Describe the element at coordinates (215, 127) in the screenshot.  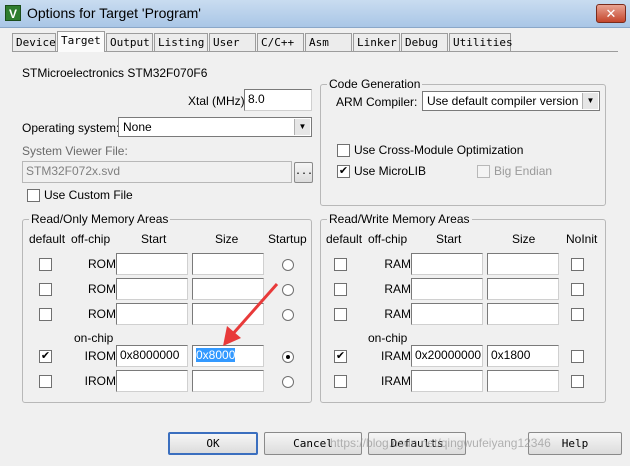
I see `os-dropdown: None ▼` at that location.